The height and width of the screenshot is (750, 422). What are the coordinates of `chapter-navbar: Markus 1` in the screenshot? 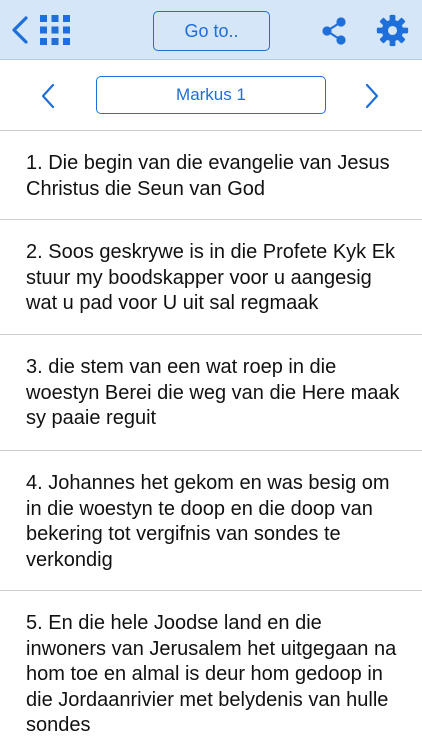 It's located at (211, 95).